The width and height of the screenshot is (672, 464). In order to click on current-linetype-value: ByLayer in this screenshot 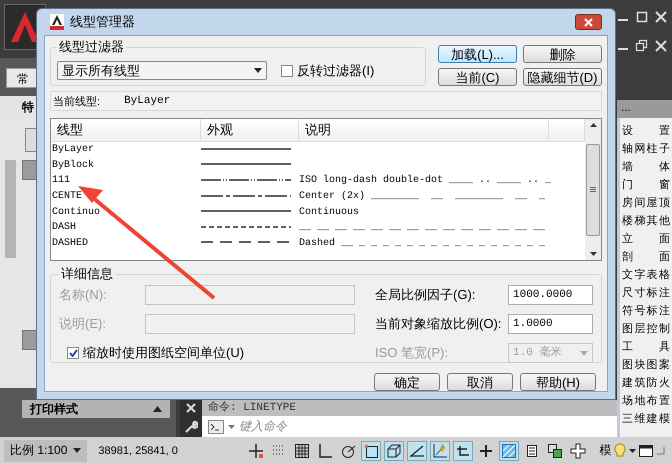, I will do `click(147, 101)`.